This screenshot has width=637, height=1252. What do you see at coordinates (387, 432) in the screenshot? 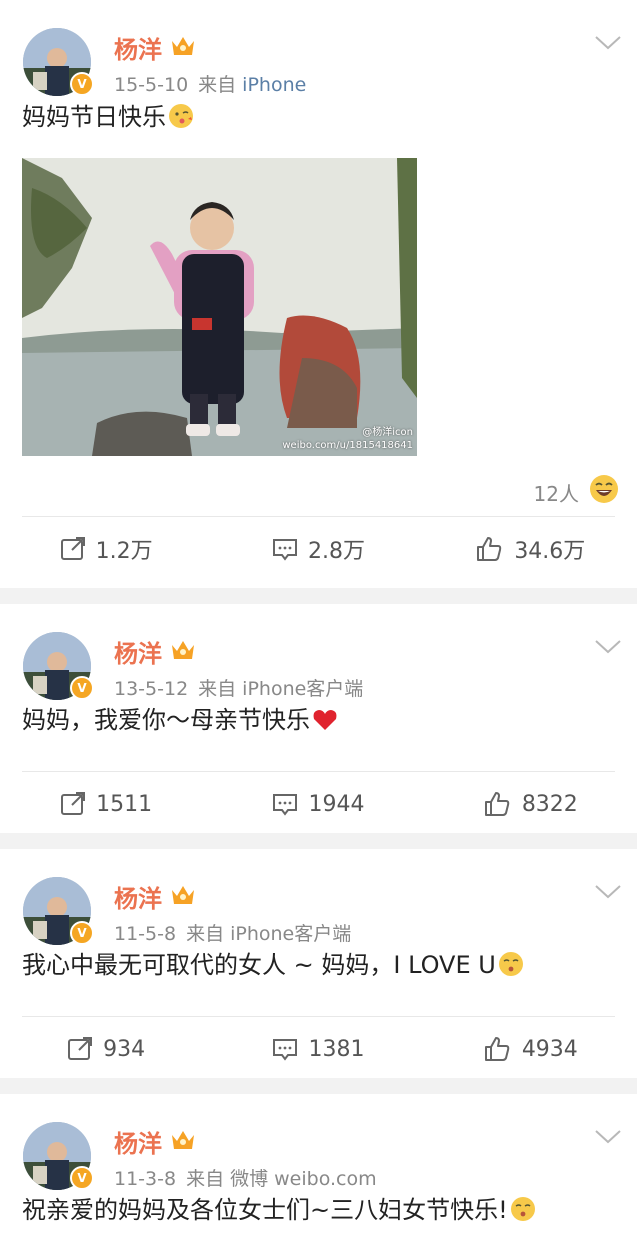
I see `watermark-name: @杨洋icon` at bounding box center [387, 432].